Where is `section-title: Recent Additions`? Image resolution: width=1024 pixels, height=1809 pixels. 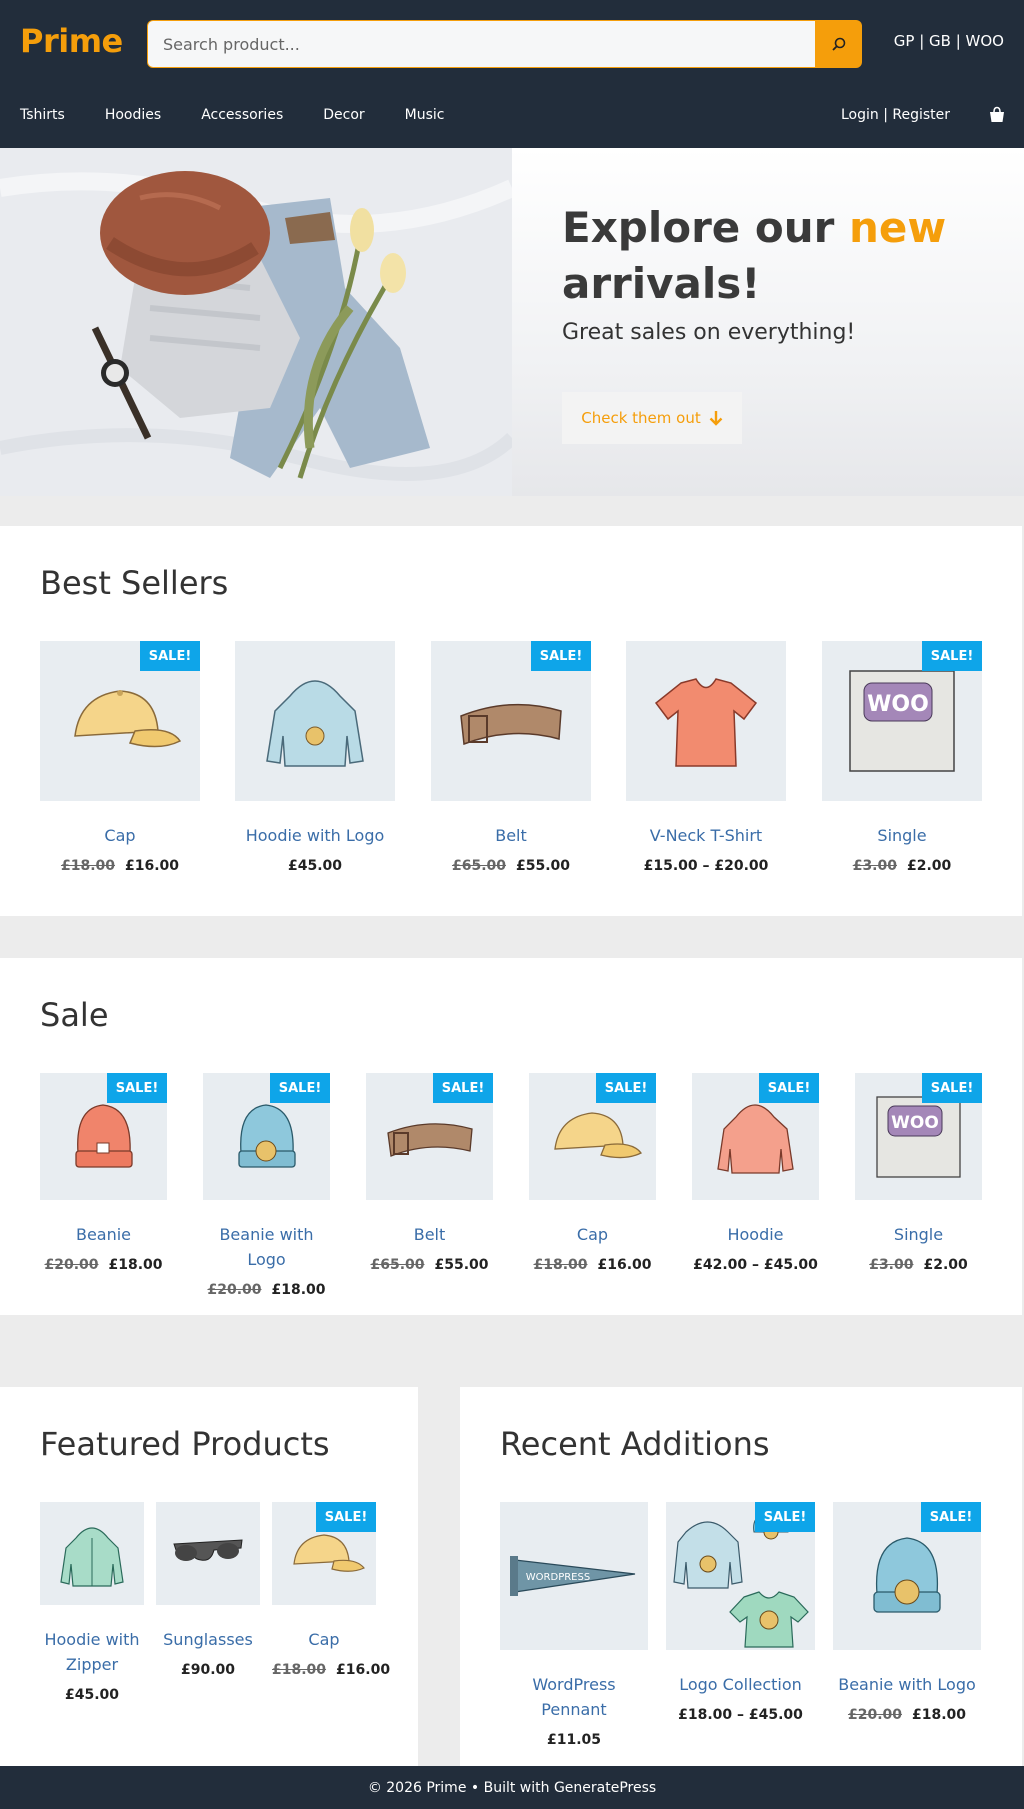
section-title: Recent Additions is located at coordinates (635, 1444).